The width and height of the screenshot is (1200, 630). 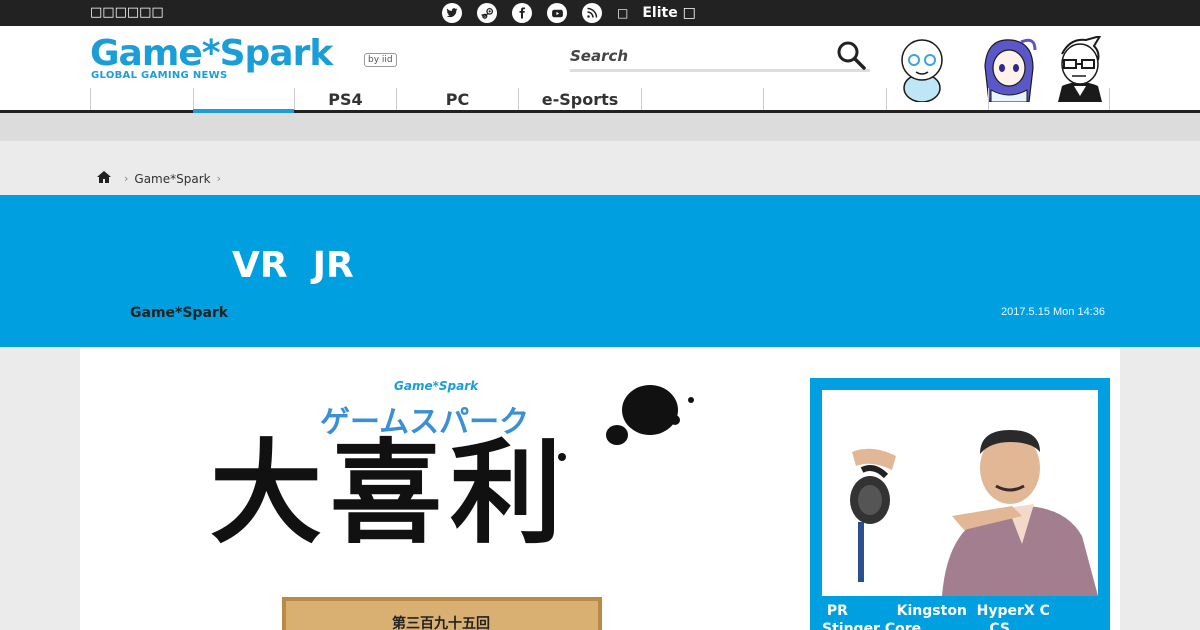 I want to click on ad-caption: PR Kingston HyperX C Stinger Core CS, so click(x=936, y=616).